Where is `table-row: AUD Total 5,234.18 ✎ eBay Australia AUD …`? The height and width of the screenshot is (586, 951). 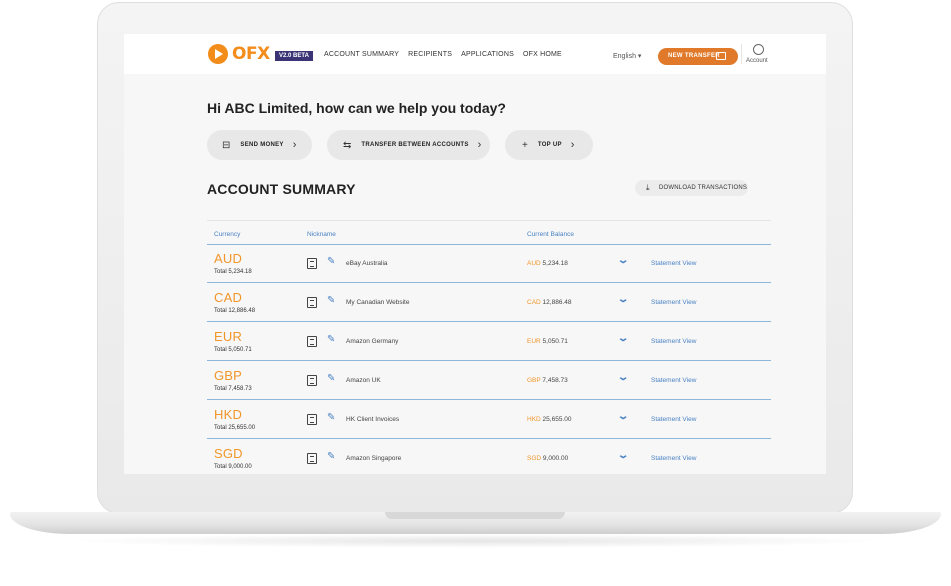 table-row: AUD Total 5,234.18 ✎ eBay Australia AUD … is located at coordinates (489, 264).